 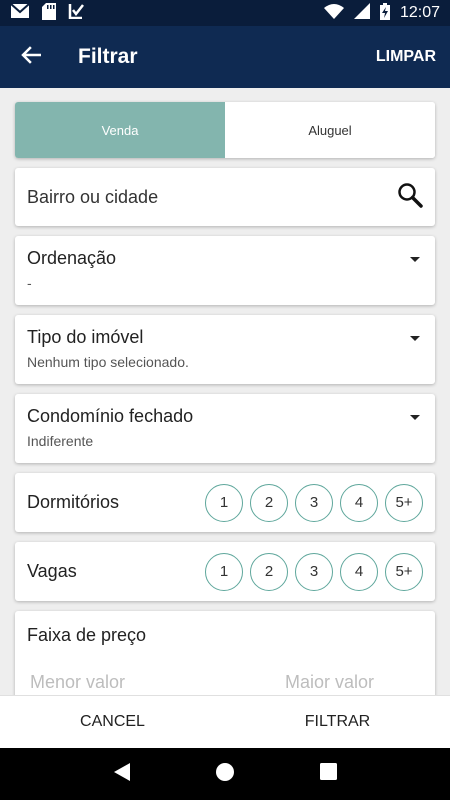 I want to click on wifi-icon, so click(x=333, y=13).